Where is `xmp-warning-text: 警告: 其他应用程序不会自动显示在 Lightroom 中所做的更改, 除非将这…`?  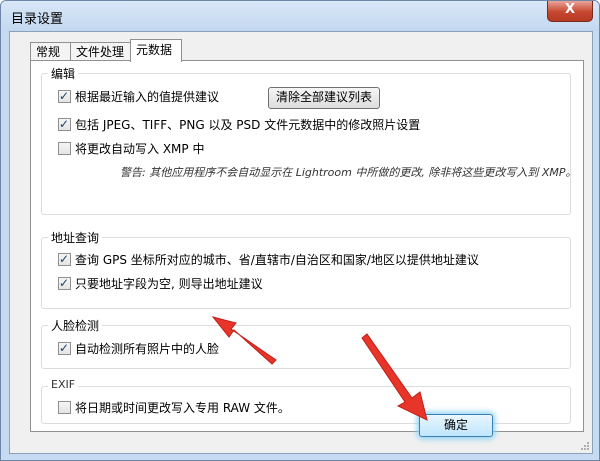 xmp-warning-text: 警告: 其他应用程序不会自动显示在 Lightroom 中所做的更改, 除非将这… is located at coordinates (348, 172).